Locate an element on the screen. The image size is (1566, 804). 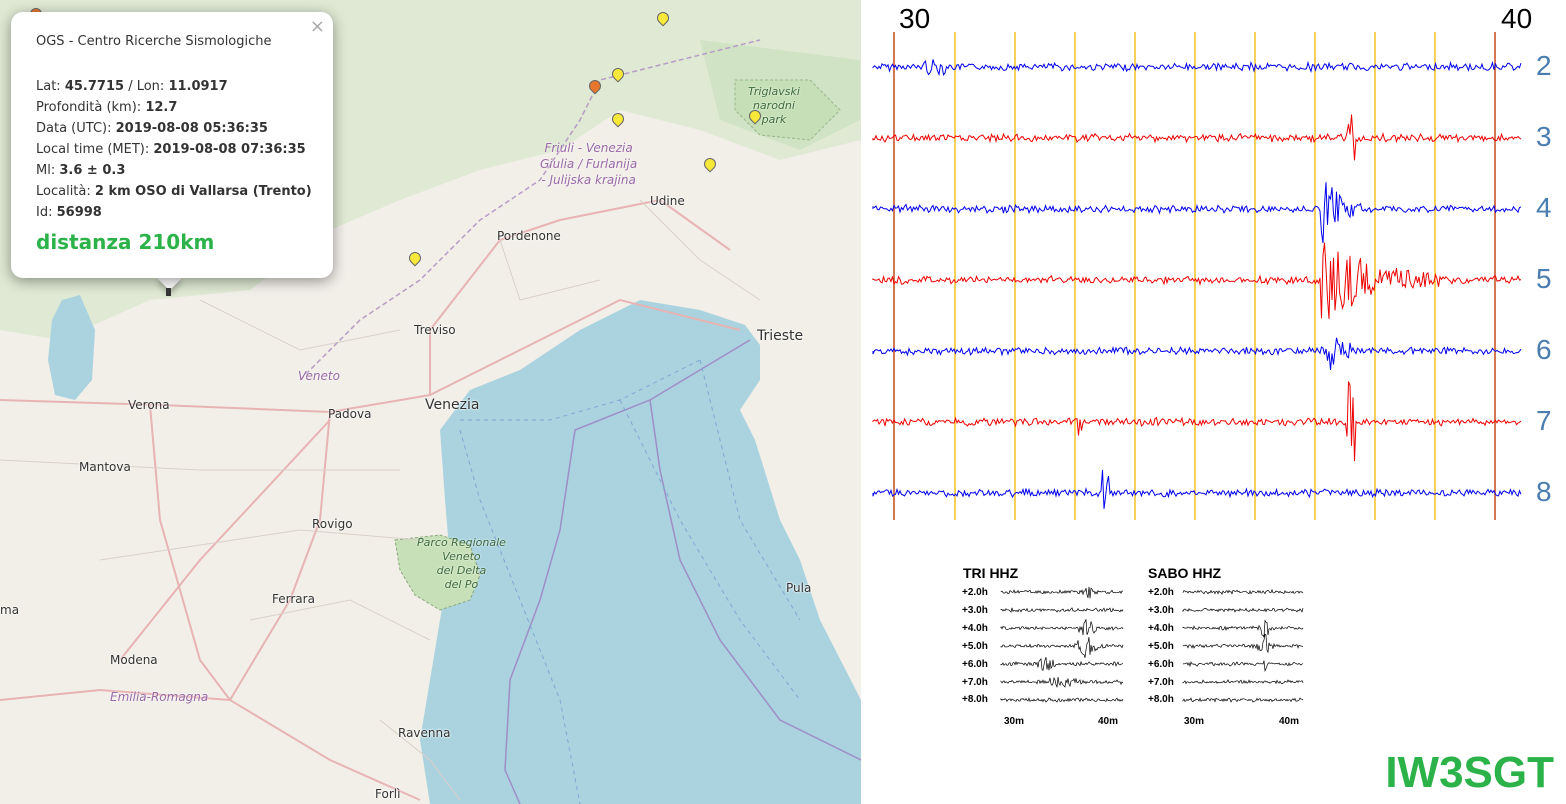
id-value: 56998 is located at coordinates (79, 212).